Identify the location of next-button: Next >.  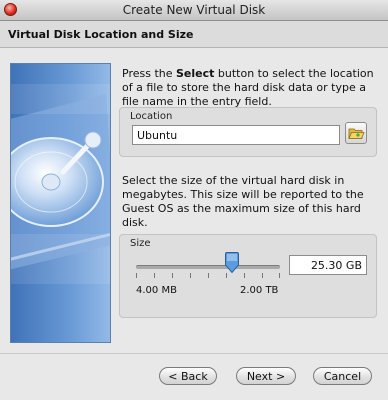
(266, 376).